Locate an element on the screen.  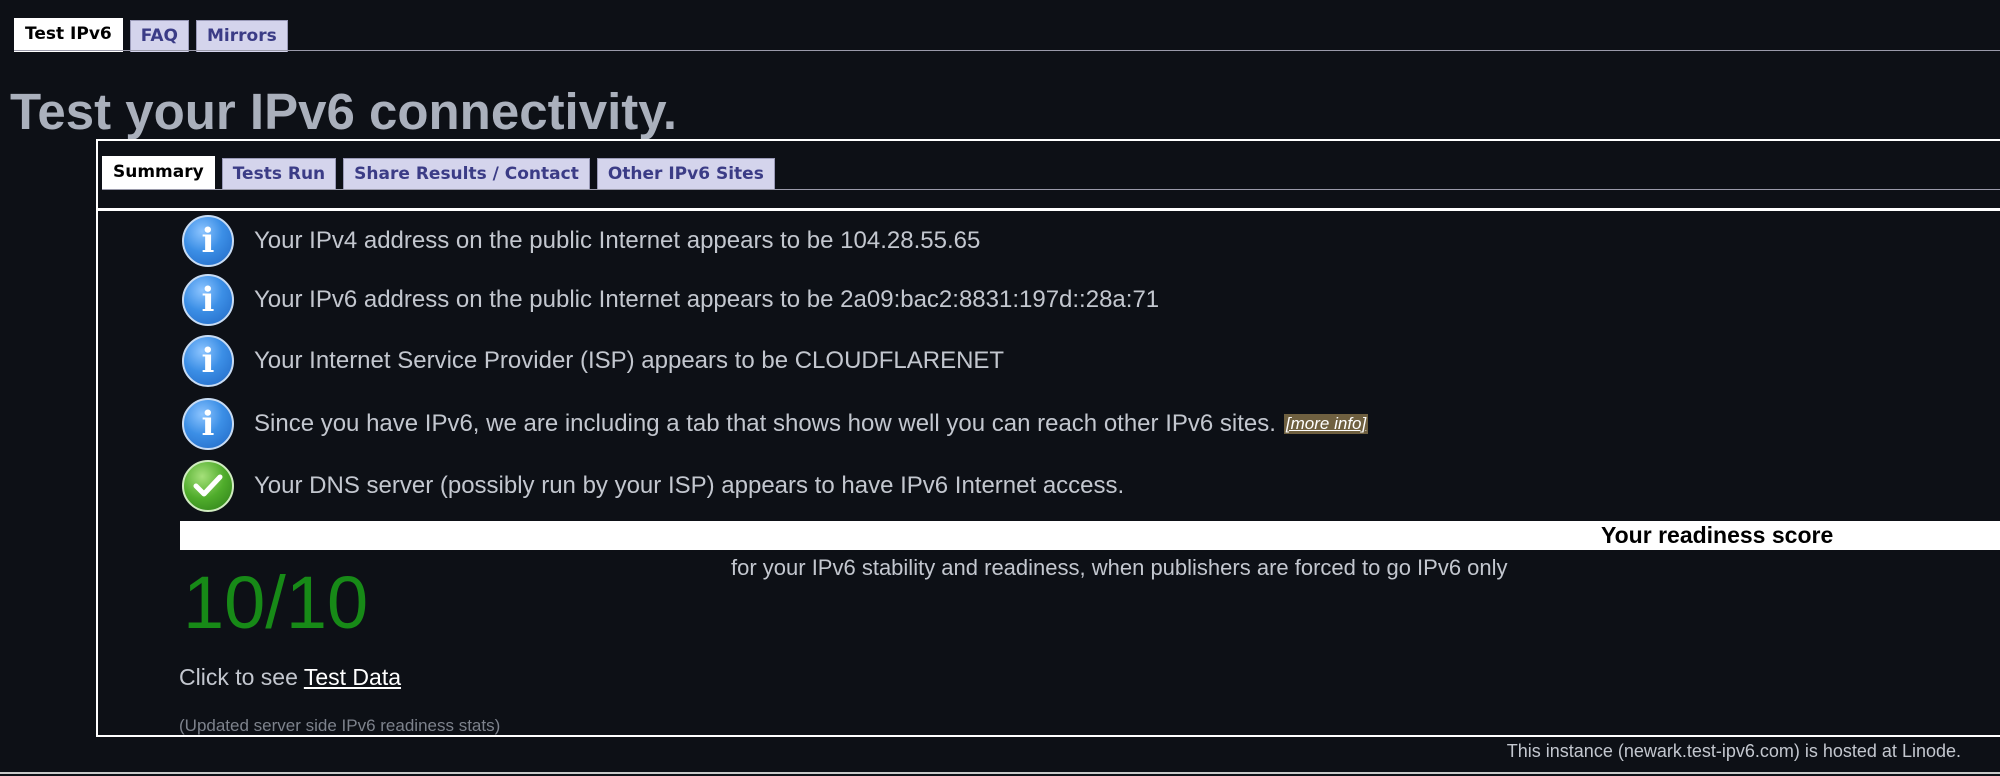
test-data-link: Test Data is located at coordinates (352, 677).